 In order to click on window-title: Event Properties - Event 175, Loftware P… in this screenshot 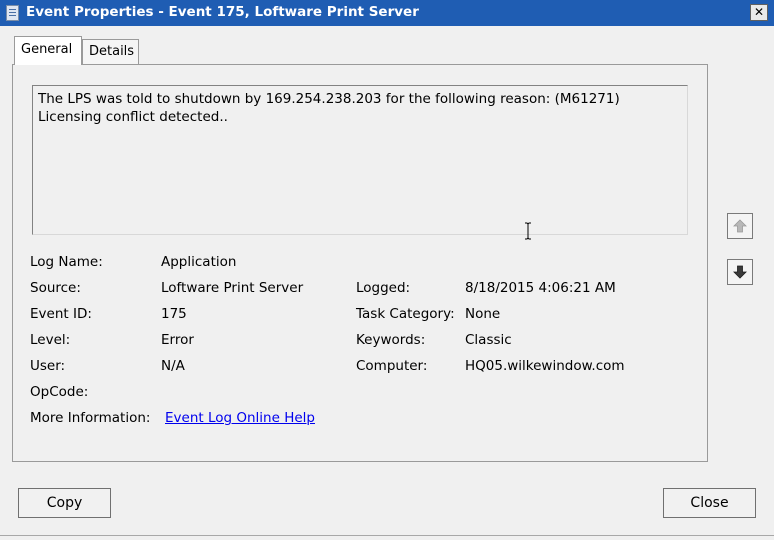, I will do `click(222, 12)`.